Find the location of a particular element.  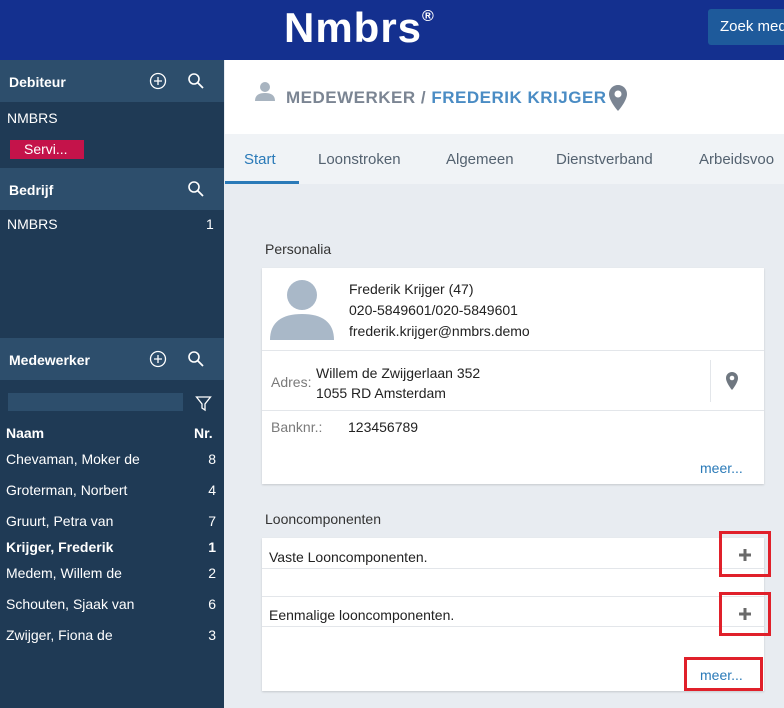

employee-row-selected: Krijger, Frederik 1 is located at coordinates (111, 549).